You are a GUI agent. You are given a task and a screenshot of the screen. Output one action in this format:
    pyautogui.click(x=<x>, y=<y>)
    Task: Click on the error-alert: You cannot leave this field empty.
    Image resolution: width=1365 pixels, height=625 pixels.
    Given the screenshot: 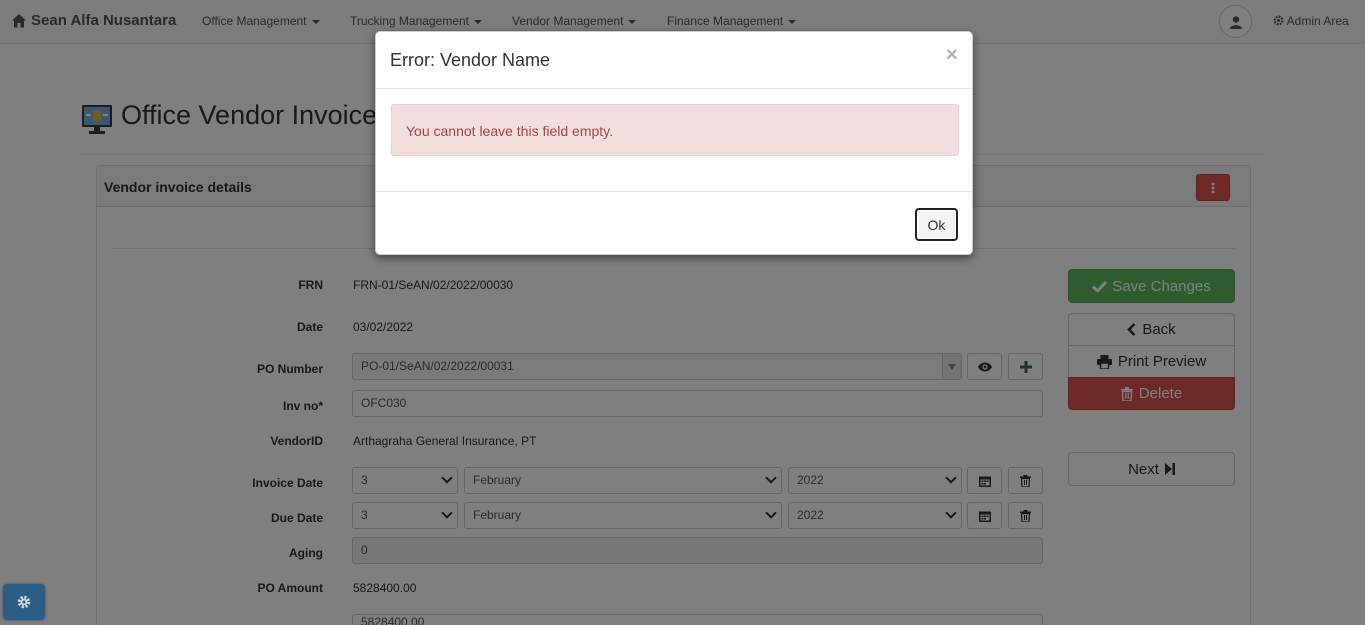 What is the action you would take?
    pyautogui.click(x=675, y=130)
    